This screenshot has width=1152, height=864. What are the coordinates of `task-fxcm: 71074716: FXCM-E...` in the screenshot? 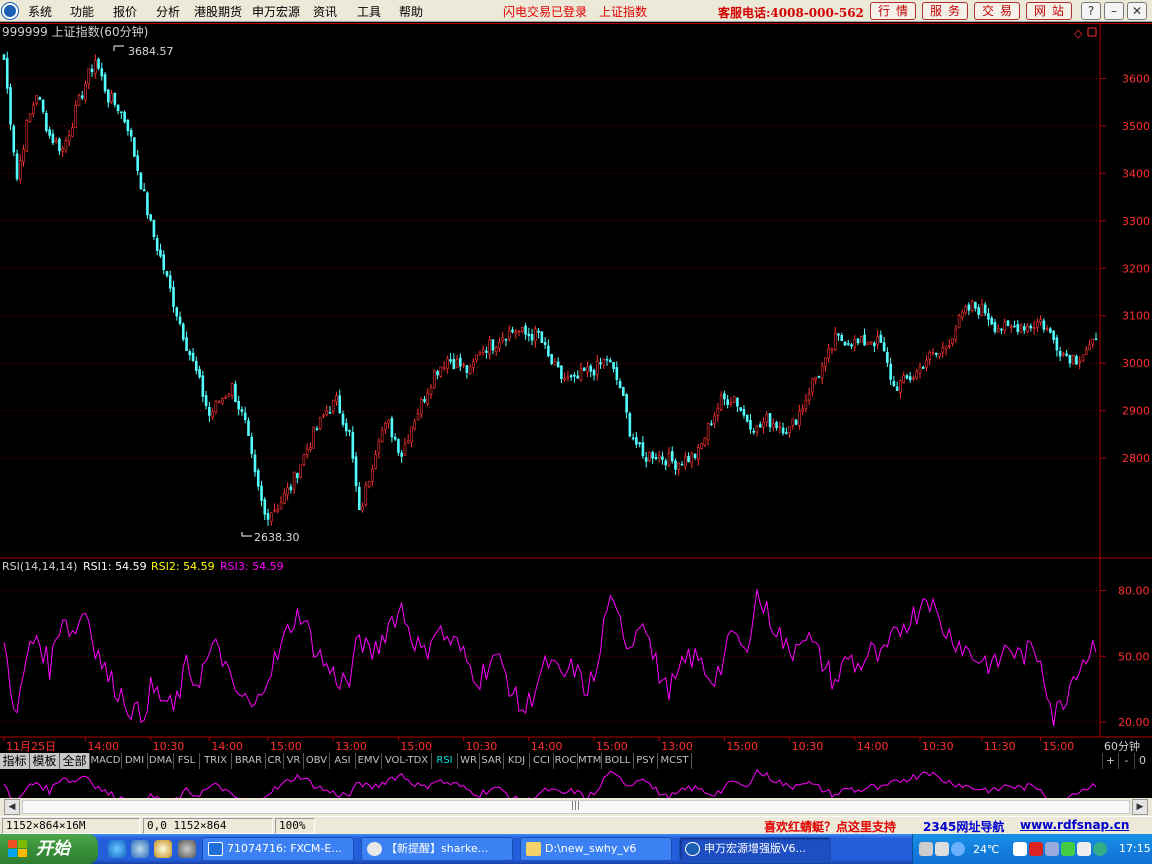 It's located at (278, 849).